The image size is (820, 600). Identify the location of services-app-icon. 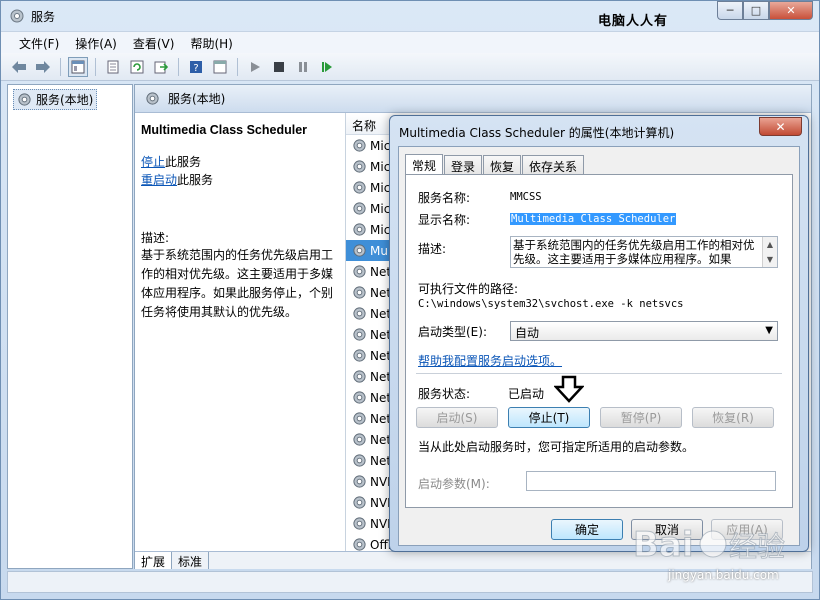
(17, 16).